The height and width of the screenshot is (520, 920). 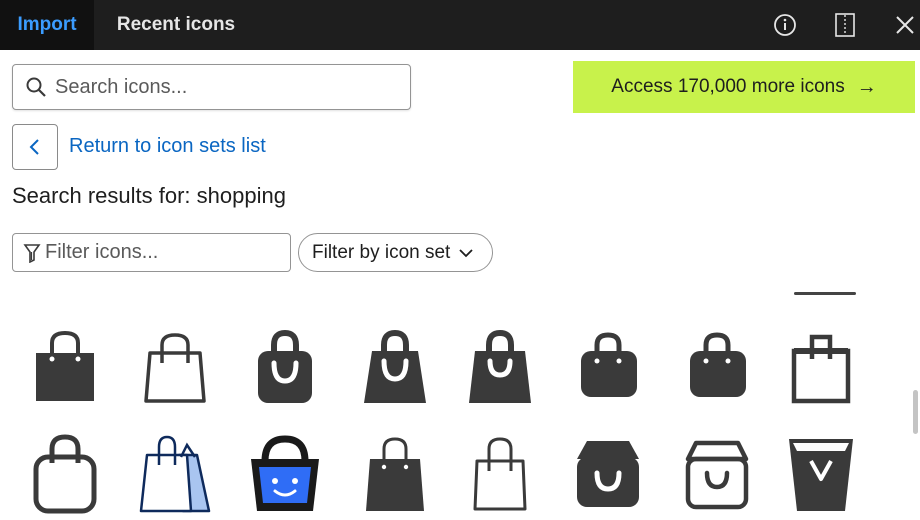 What do you see at coordinates (176, 25) in the screenshot?
I see `tab-recent-icons: Recent icons` at bounding box center [176, 25].